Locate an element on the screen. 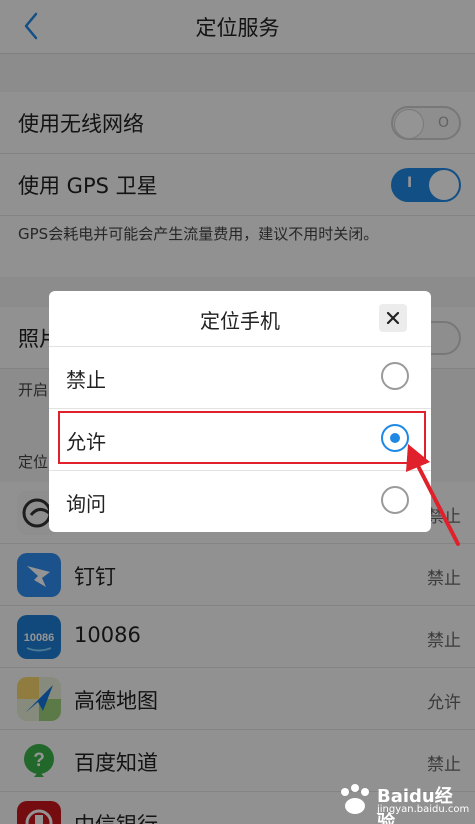 This screenshot has width=475, height=824. close-button is located at coordinates (393, 318).